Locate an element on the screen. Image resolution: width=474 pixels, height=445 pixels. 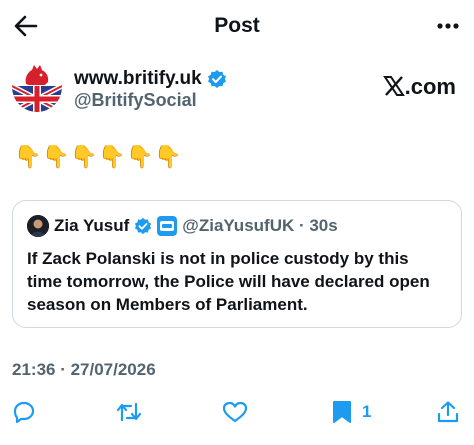
retweet-icon is located at coordinates (129, 412).